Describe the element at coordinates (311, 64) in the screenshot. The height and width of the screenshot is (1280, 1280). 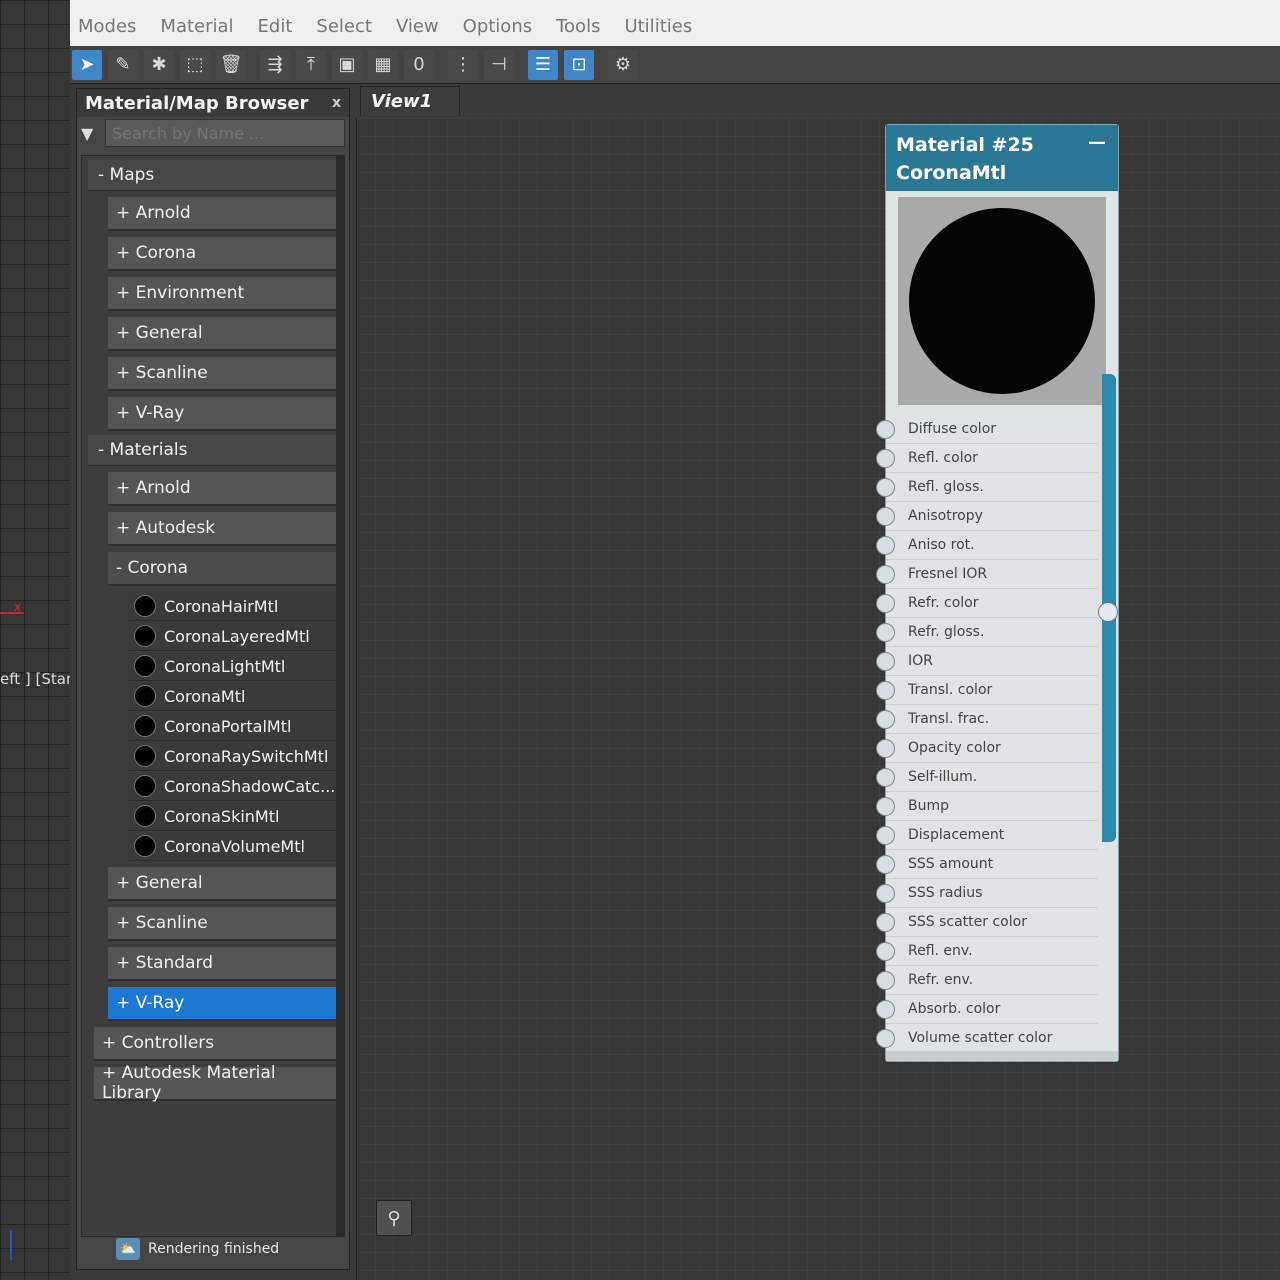
I see `move-children-icon: ⤒` at that location.